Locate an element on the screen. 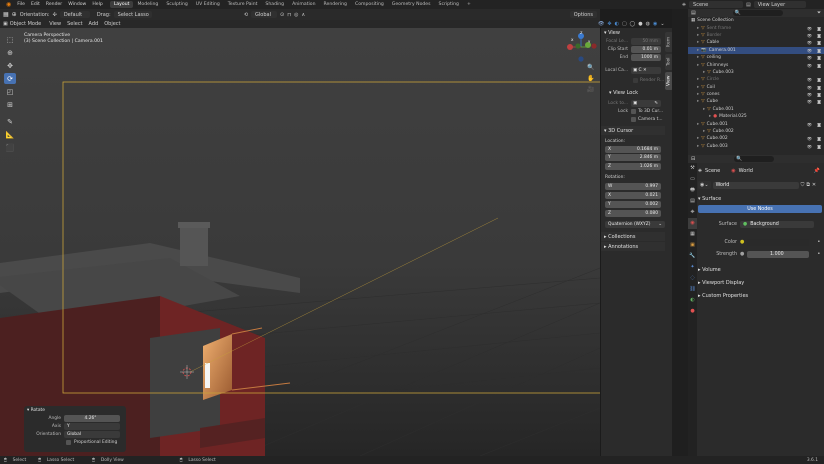 Image resolution: width=824 pixels, height=464 pixels. tab-uv-editing: UV Editing is located at coordinates (208, 4).